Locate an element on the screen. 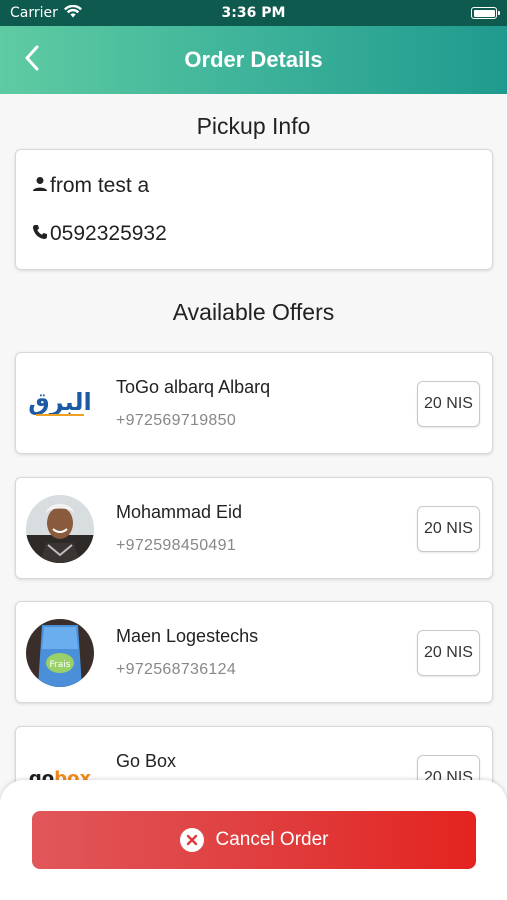 The height and width of the screenshot is (900, 507). page-title: Order Details is located at coordinates (253, 59).